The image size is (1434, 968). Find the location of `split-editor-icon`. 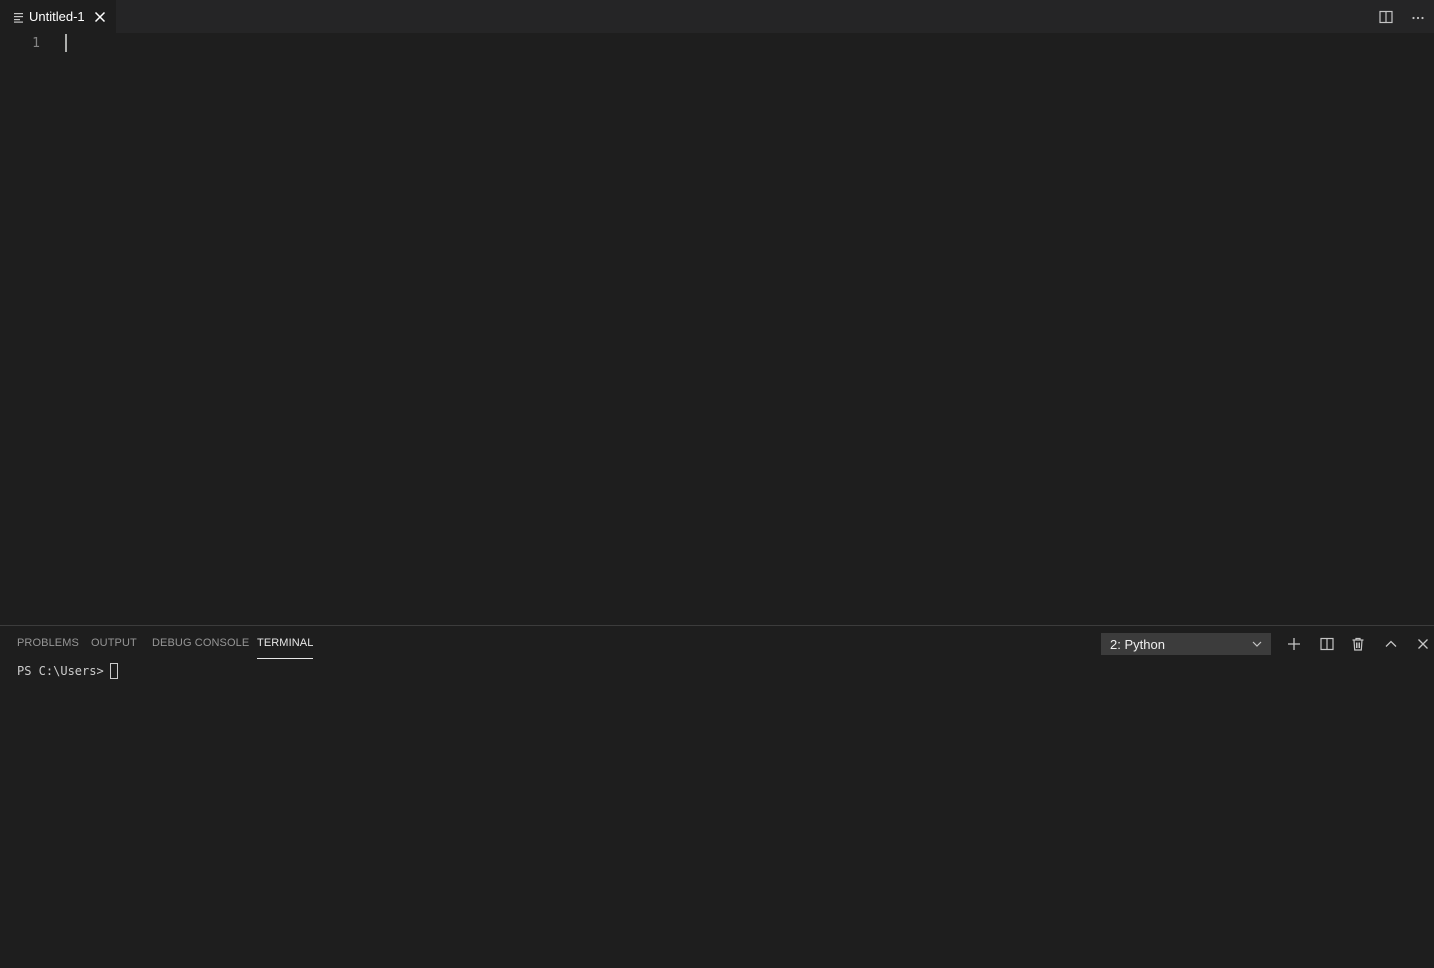

split-editor-icon is located at coordinates (1386, 17).